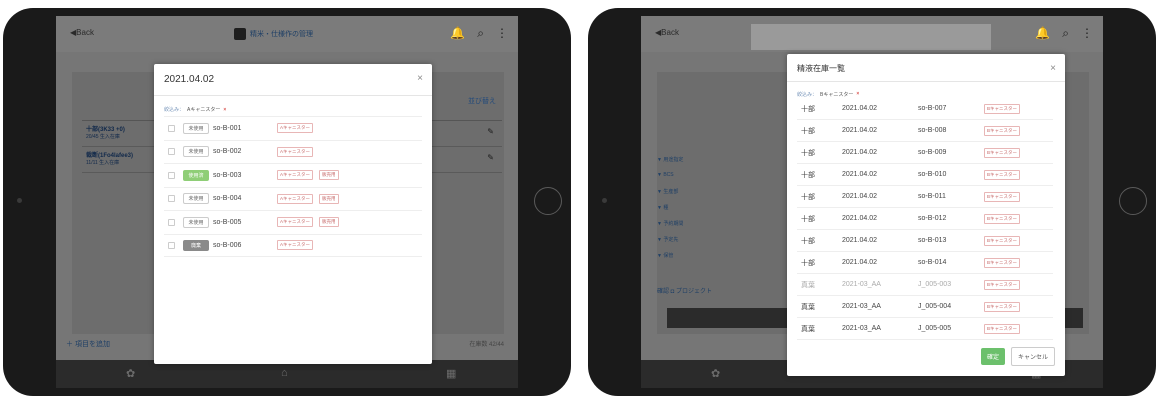 This screenshot has height=398, width=1156. What do you see at coordinates (451, 373) in the screenshot?
I see `calendar-icon: ▦` at bounding box center [451, 373].